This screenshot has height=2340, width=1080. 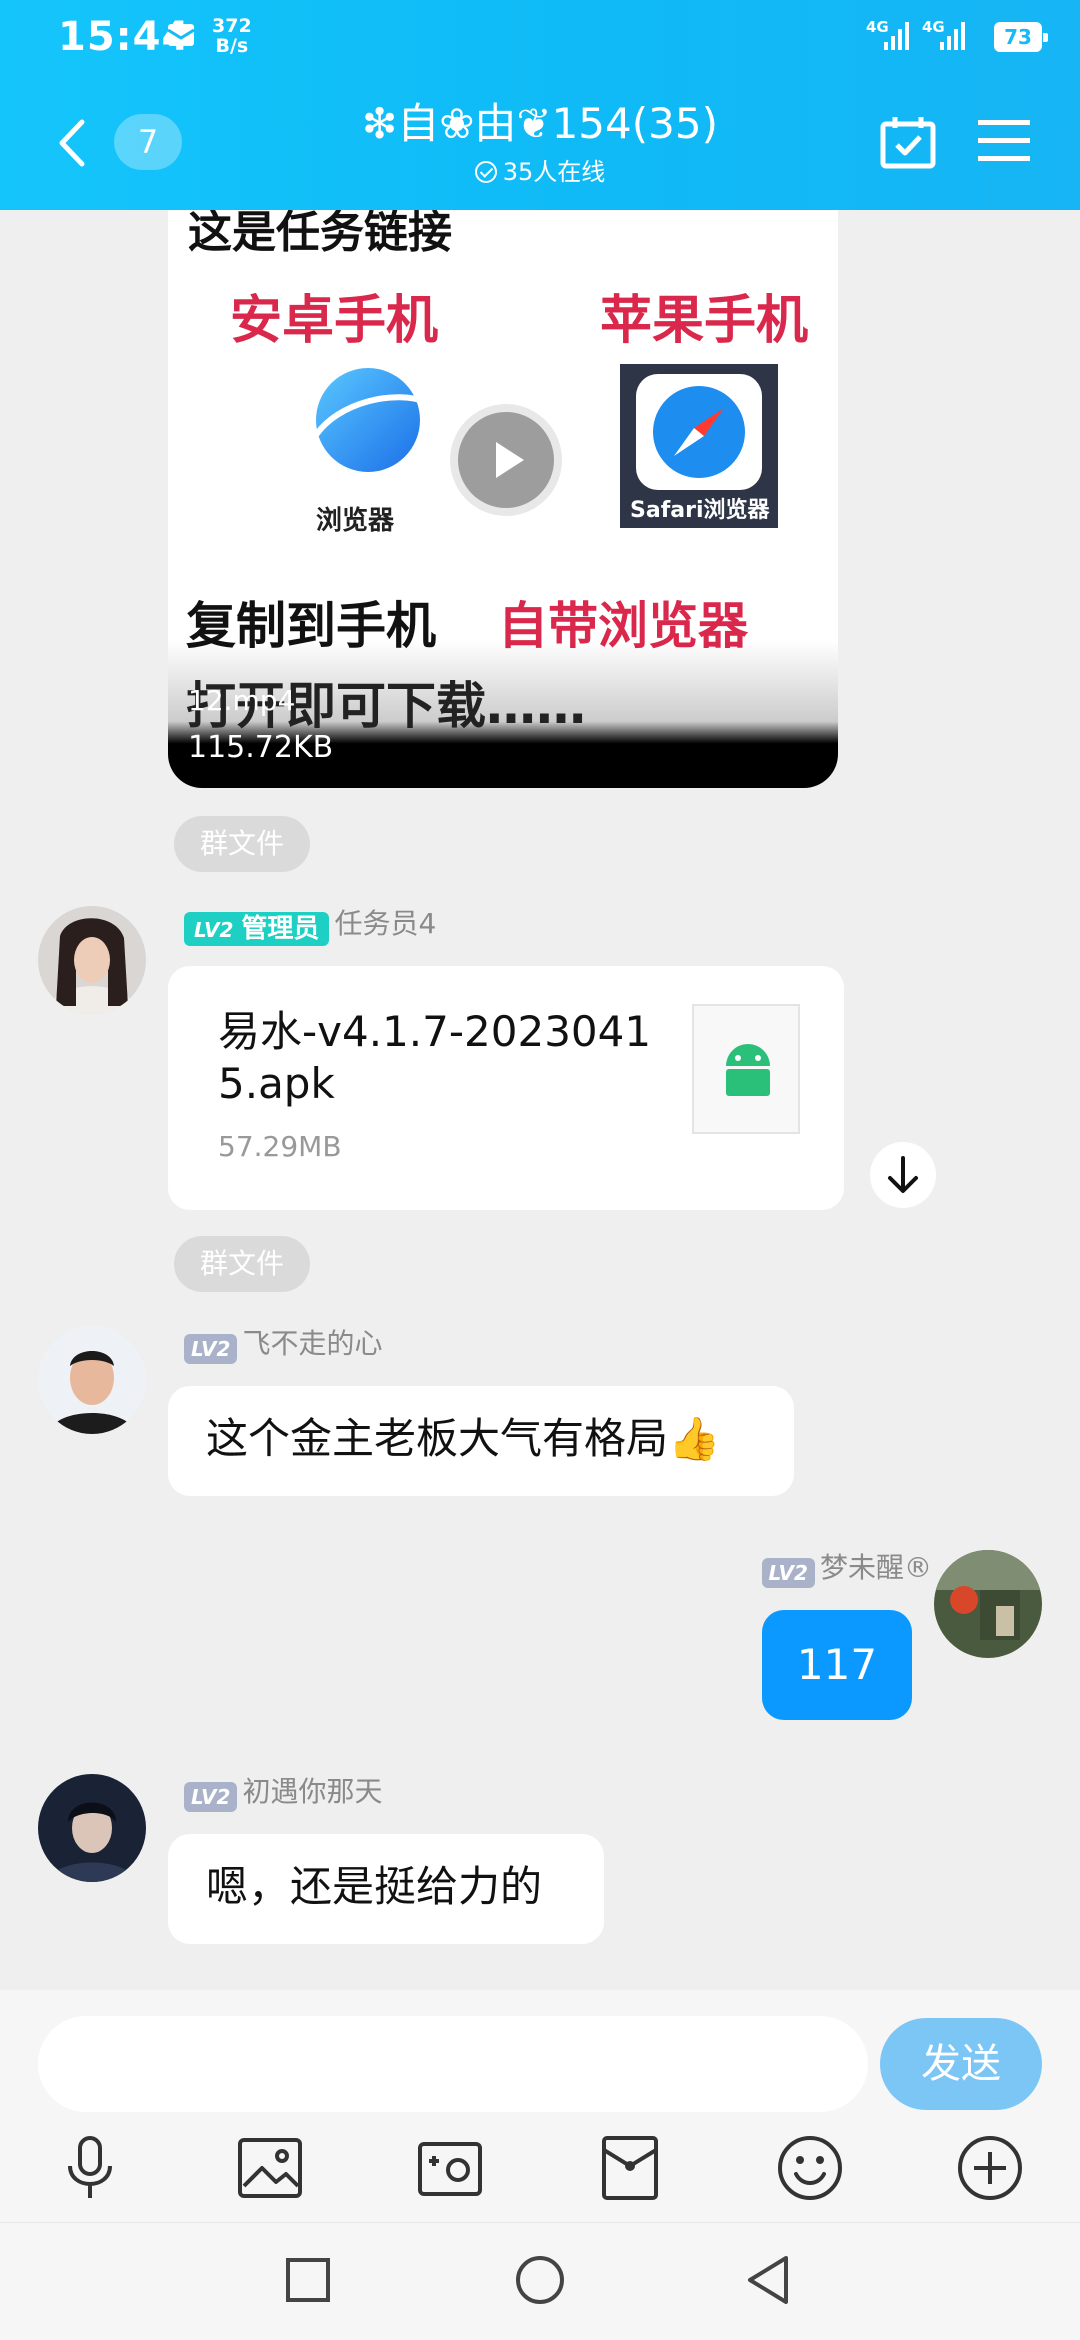 I want to click on signal-1-icon, so click(x=896, y=36).